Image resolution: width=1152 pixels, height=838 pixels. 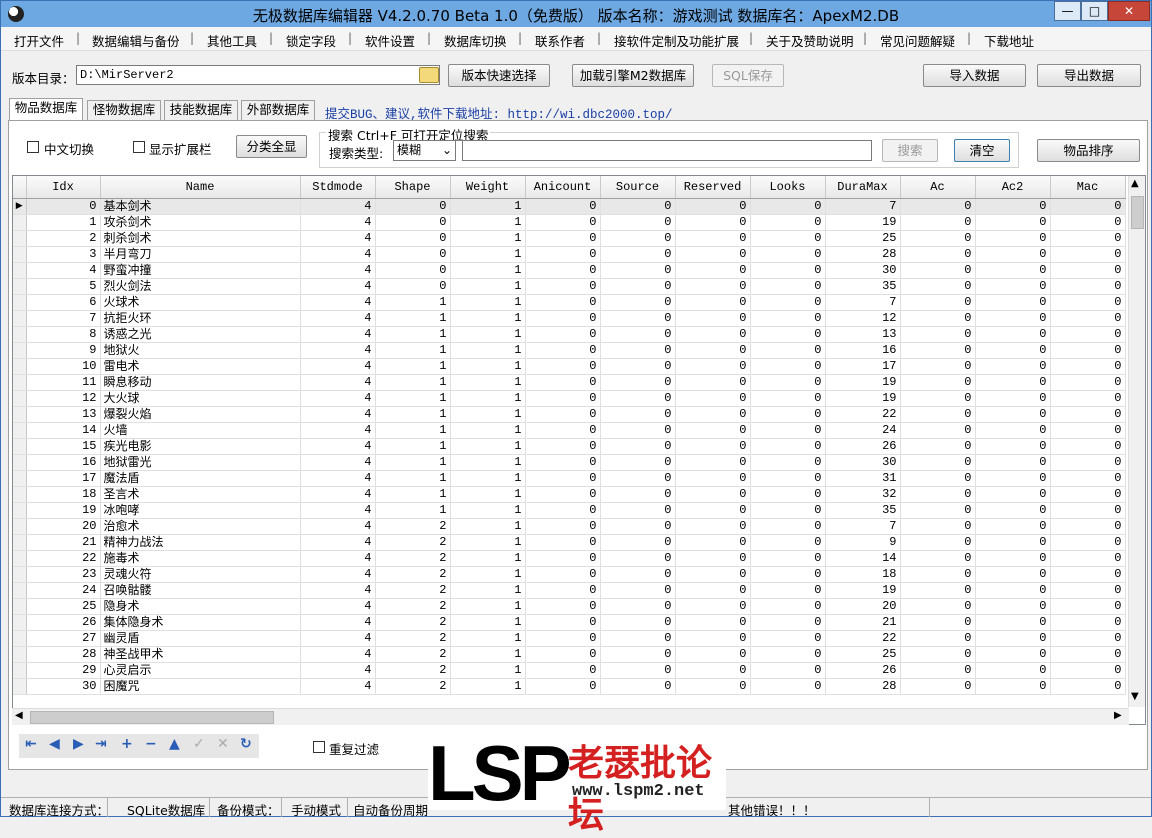 What do you see at coordinates (788, 187) in the screenshot?
I see `column-header-looks: Looks` at bounding box center [788, 187].